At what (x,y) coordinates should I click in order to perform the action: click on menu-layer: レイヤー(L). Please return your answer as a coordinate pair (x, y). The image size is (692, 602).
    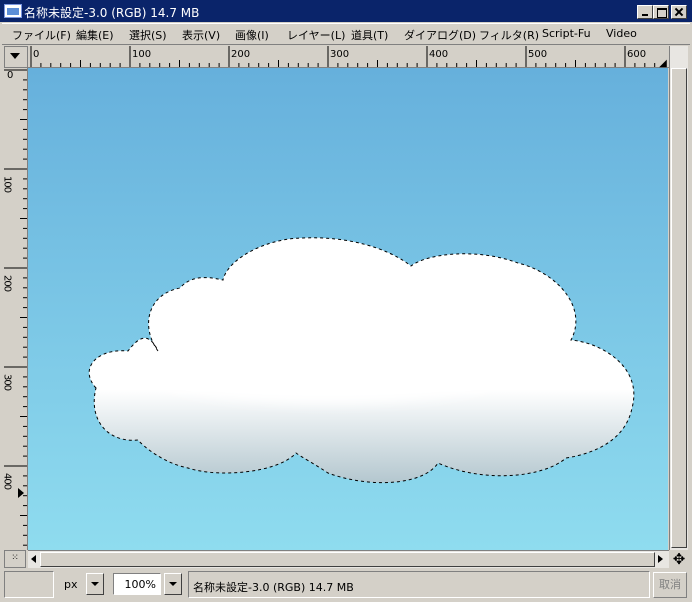
    Looking at the image, I should click on (316, 35).